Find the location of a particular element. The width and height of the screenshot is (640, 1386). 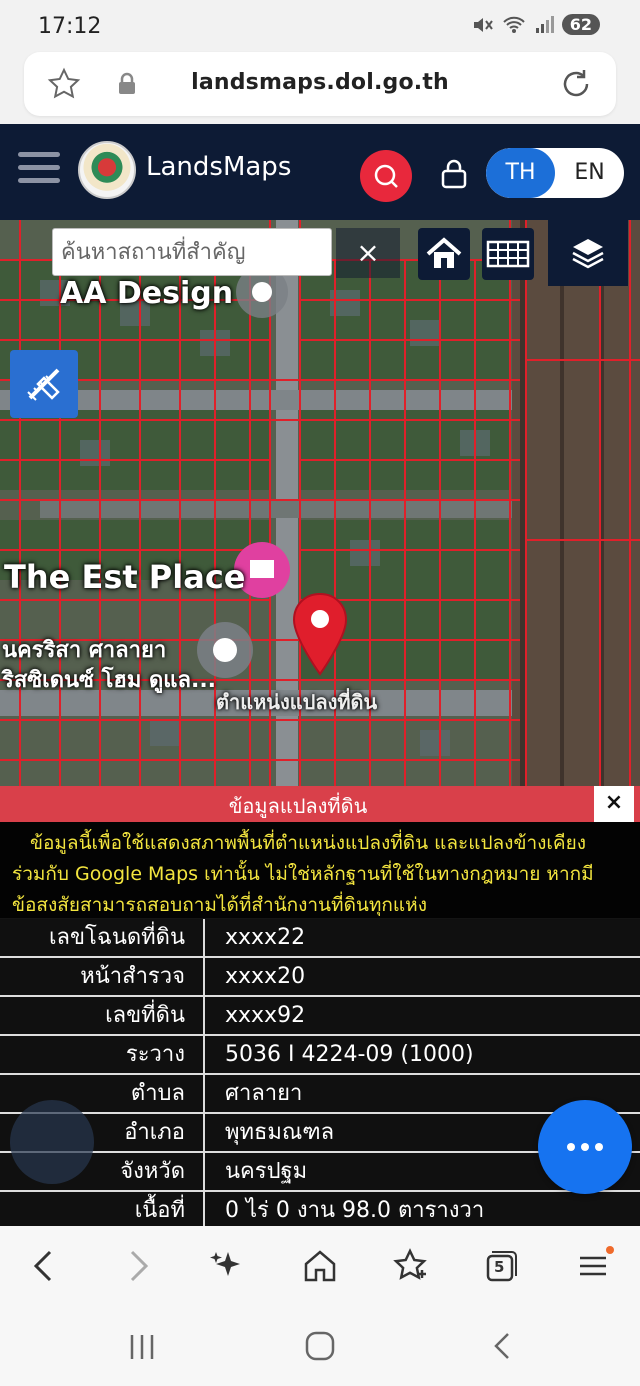

status-bar: 17:12 62 is located at coordinates (320, 28).